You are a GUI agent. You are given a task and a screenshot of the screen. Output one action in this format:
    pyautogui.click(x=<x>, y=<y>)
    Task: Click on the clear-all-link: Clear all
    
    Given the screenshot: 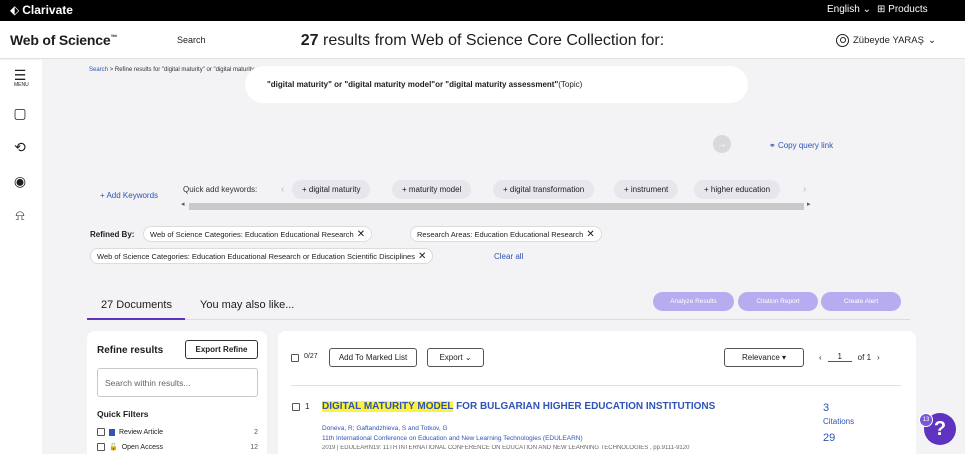 What is the action you would take?
    pyautogui.click(x=508, y=256)
    